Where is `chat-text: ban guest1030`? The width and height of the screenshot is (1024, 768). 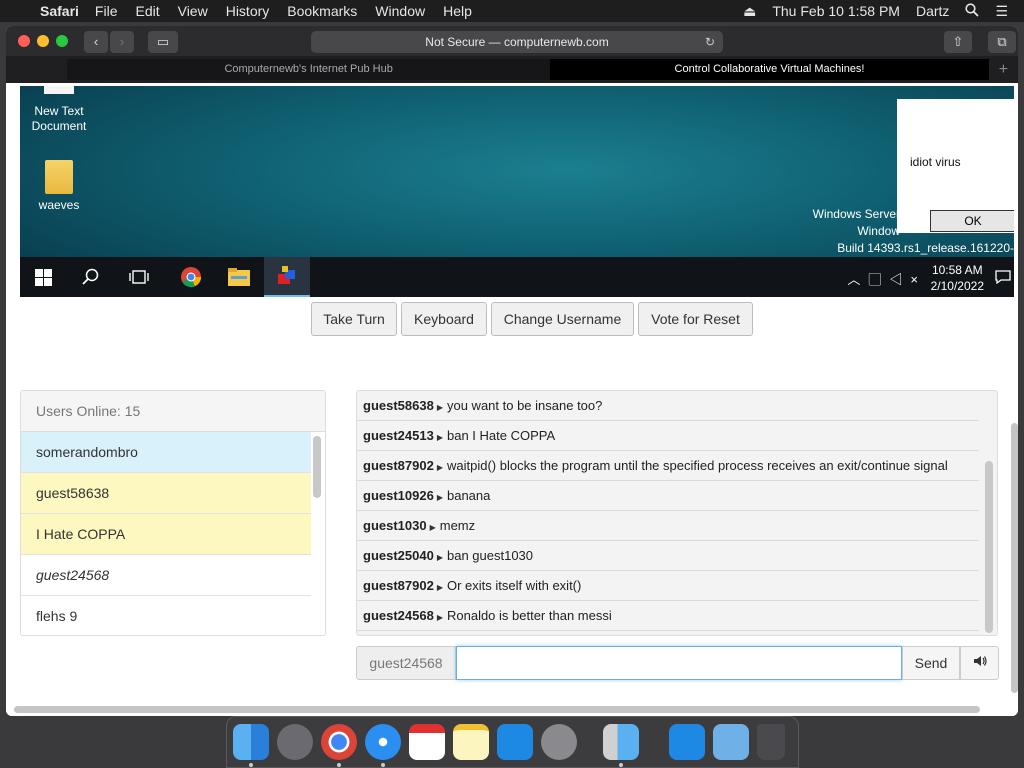
chat-text: ban guest1030 is located at coordinates (490, 555).